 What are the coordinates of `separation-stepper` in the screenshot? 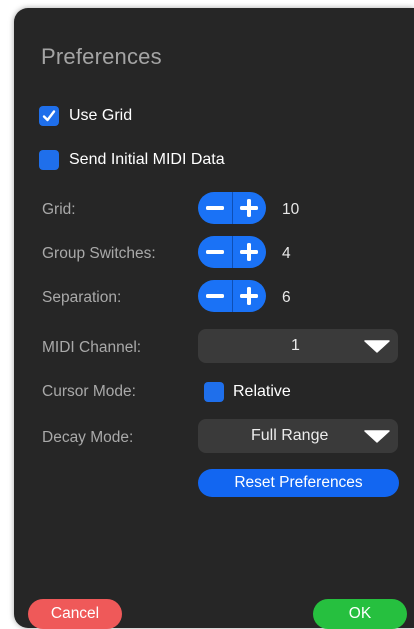 It's located at (232, 296).